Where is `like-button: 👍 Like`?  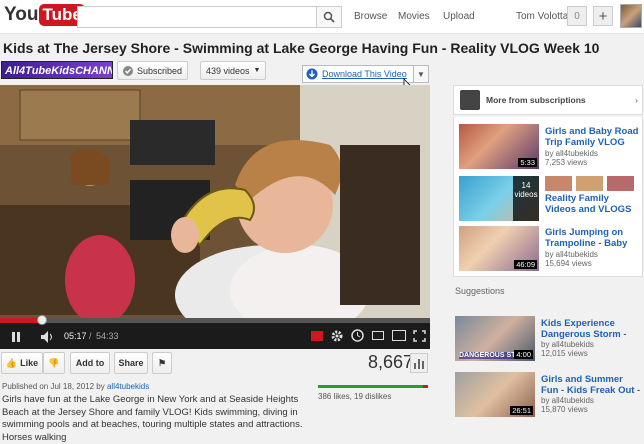
like-button: 👍 Like is located at coordinates (22, 363).